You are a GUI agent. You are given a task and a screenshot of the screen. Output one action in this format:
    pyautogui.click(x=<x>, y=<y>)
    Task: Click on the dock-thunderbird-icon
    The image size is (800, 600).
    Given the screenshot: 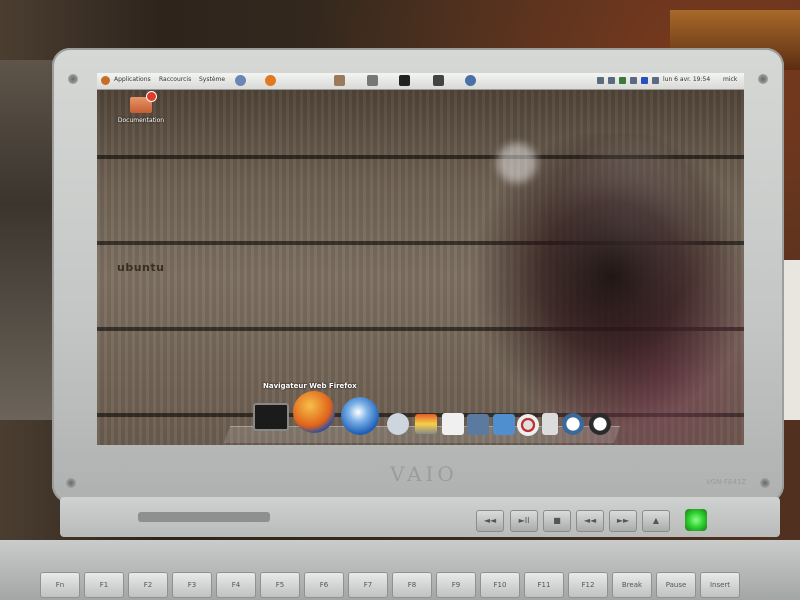 What is the action you would take?
    pyautogui.click(x=360, y=416)
    